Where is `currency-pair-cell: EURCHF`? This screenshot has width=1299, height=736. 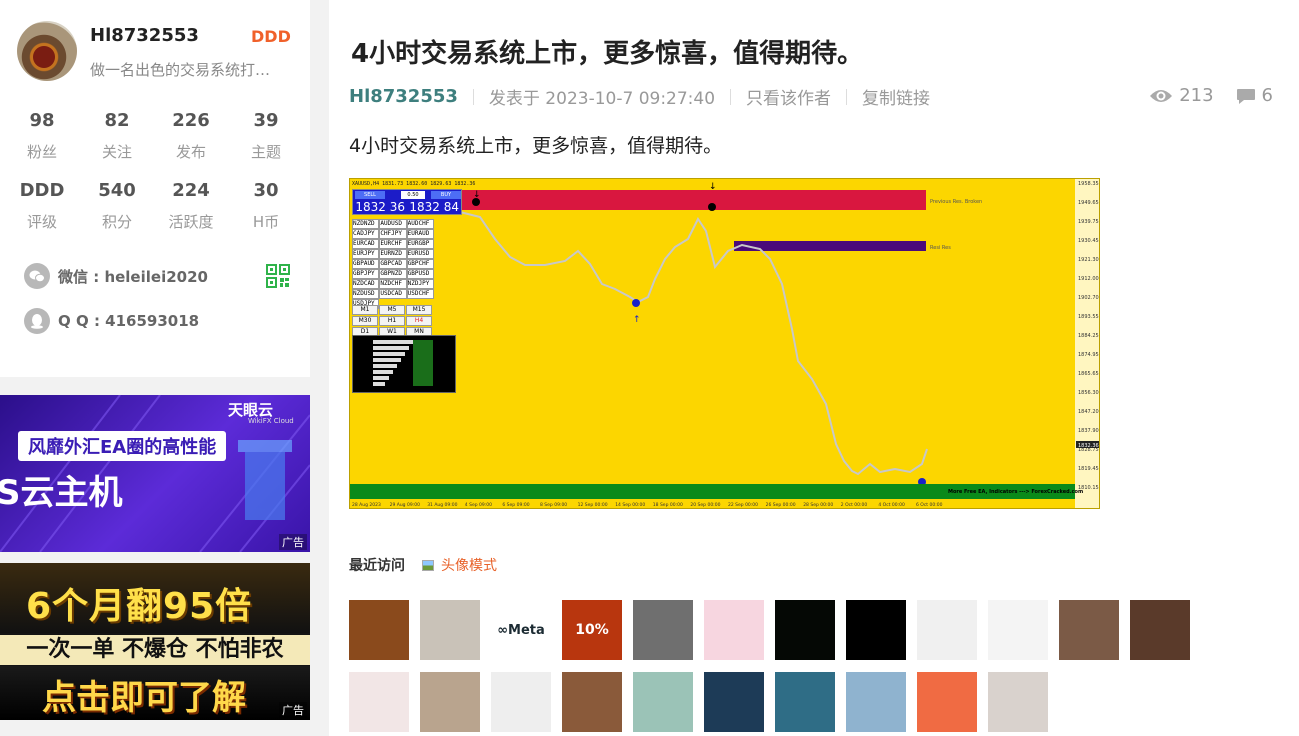 currency-pair-cell: EURCHF is located at coordinates (393, 244).